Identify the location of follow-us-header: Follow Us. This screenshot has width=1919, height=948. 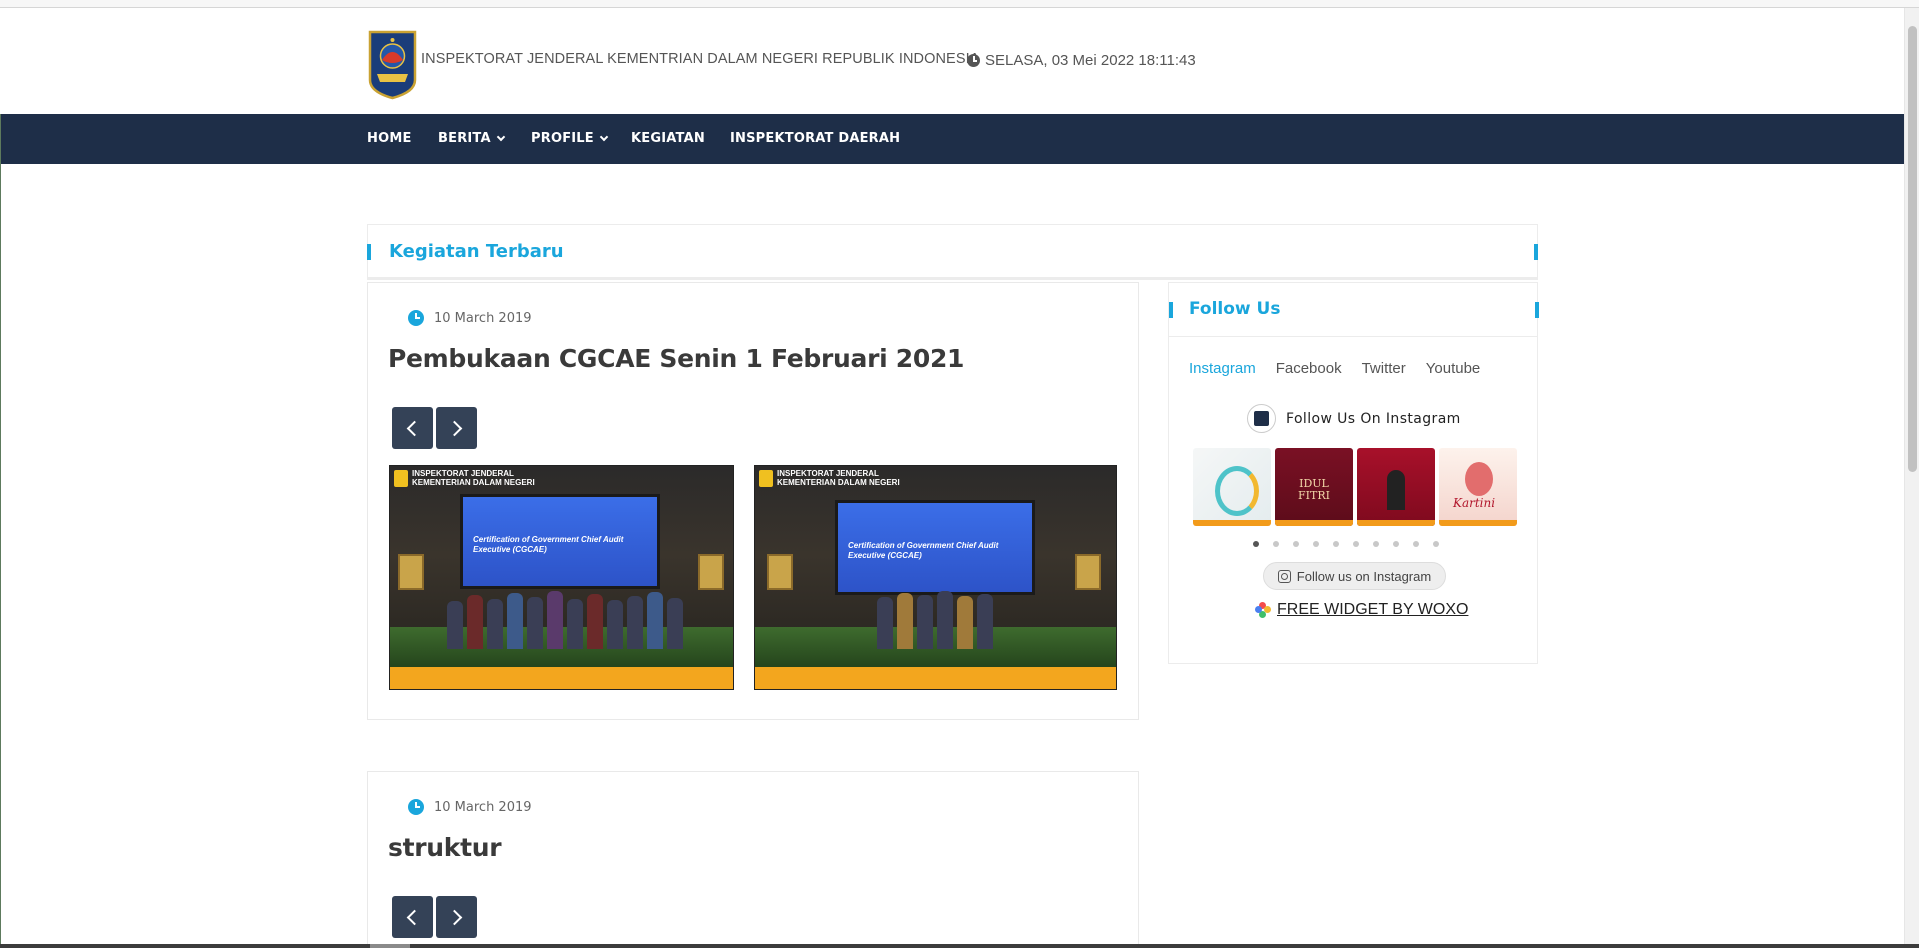
(1354, 310).